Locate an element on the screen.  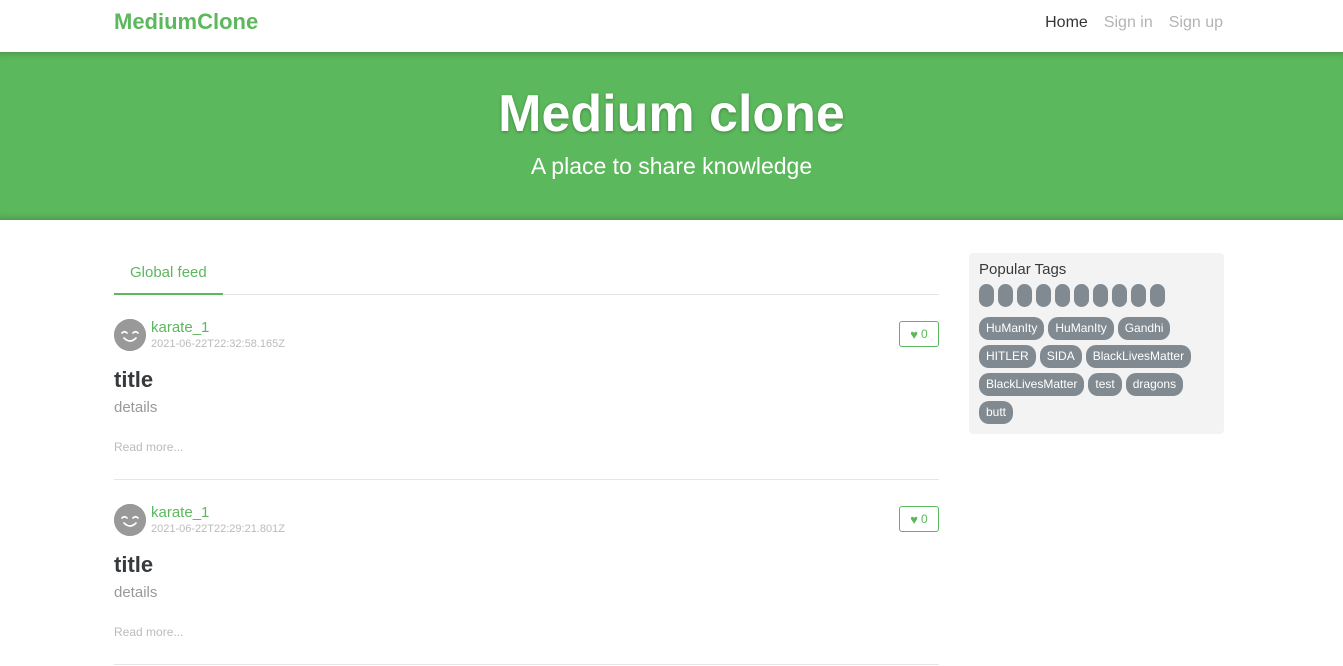
banner-subtitle: A place to share knowledge is located at coordinates (671, 166).